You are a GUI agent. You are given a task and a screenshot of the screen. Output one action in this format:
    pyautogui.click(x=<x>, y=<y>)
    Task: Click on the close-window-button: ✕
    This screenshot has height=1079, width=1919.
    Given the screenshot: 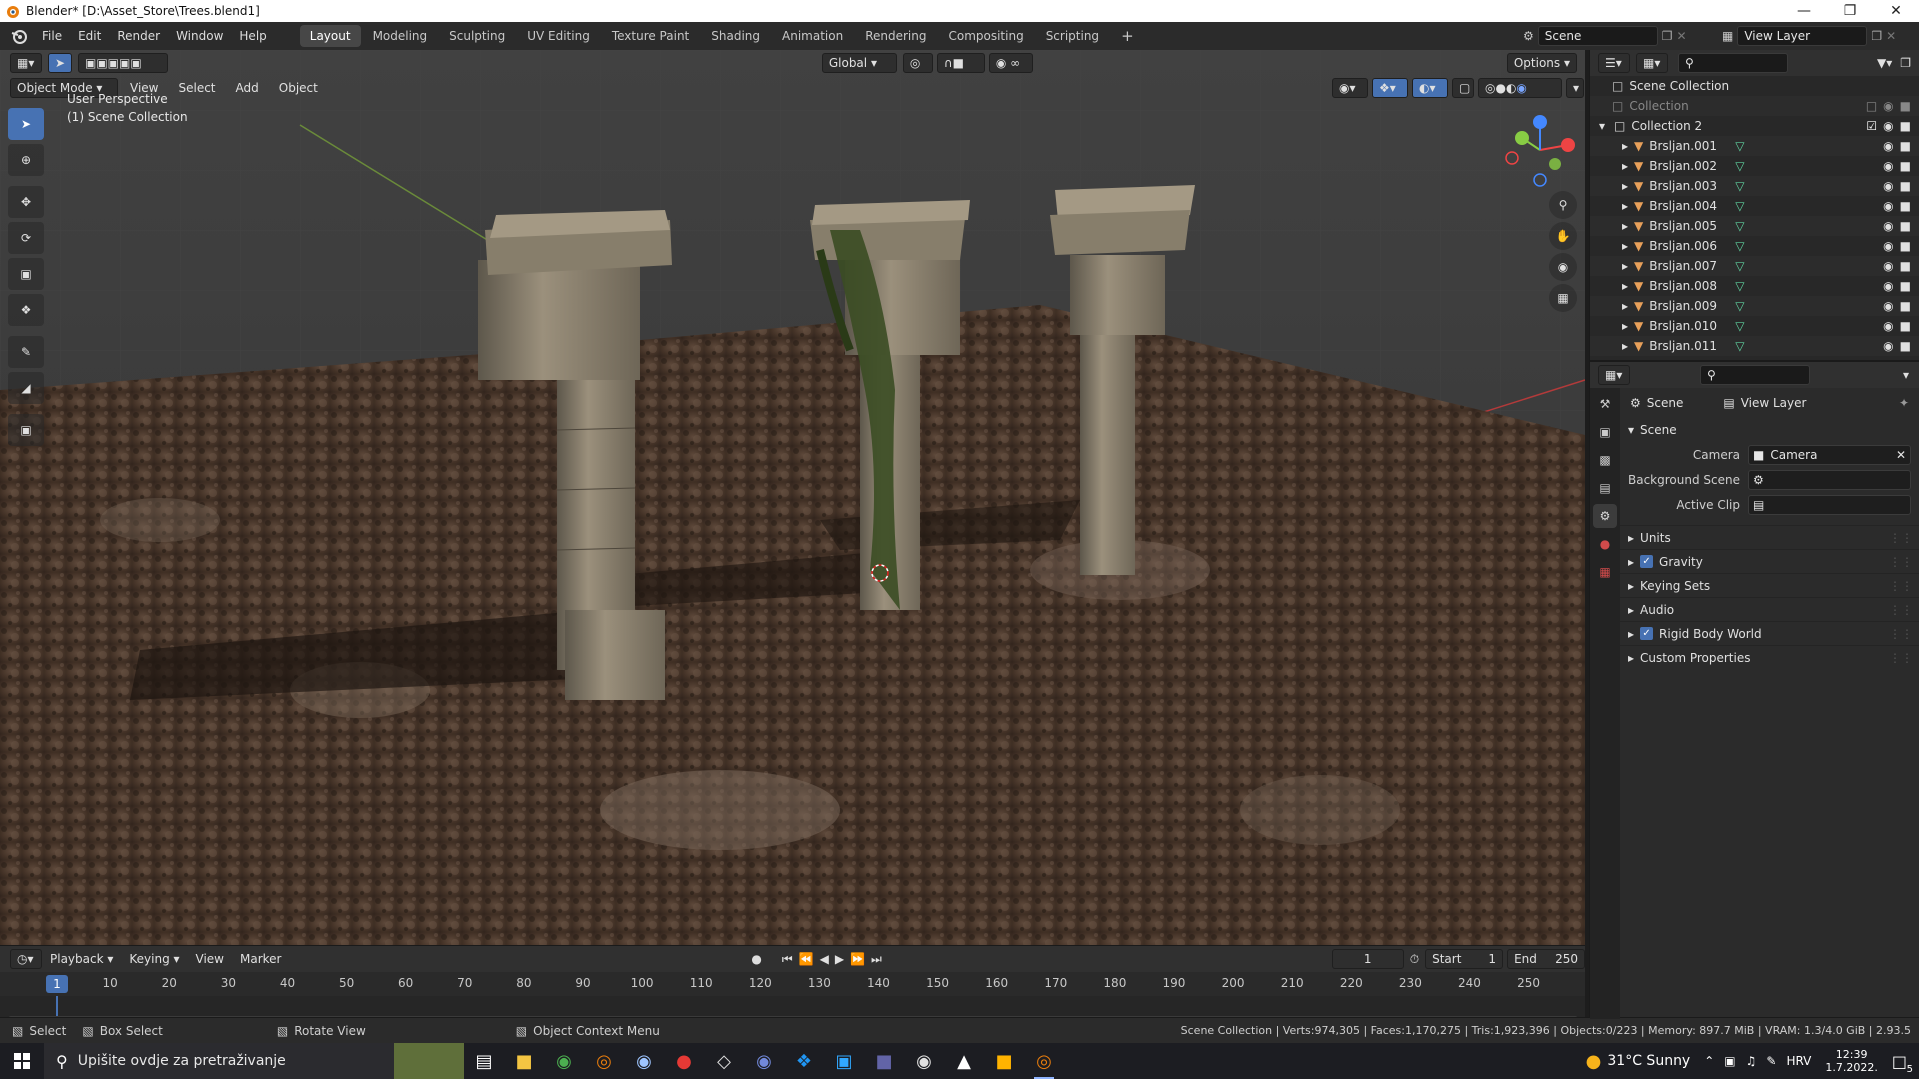 What is the action you would take?
    pyautogui.click(x=1896, y=11)
    